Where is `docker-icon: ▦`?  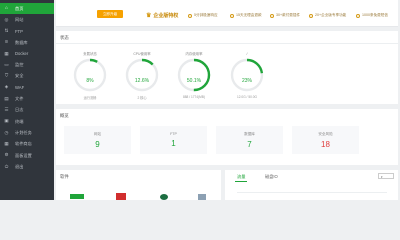 docker-icon: ▦ is located at coordinates (6, 53).